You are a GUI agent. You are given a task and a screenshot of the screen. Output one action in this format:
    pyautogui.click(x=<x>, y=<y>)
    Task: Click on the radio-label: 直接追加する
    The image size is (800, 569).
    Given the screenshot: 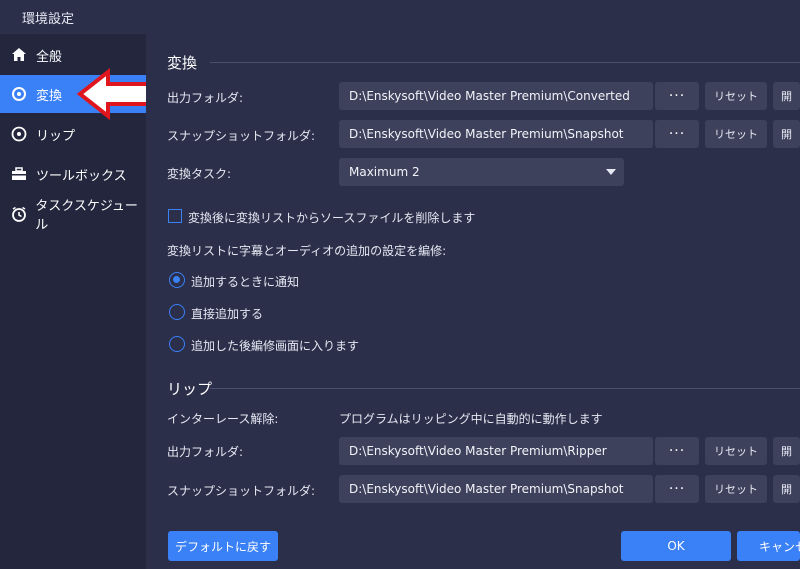 What is the action you would take?
    pyautogui.click(x=227, y=313)
    